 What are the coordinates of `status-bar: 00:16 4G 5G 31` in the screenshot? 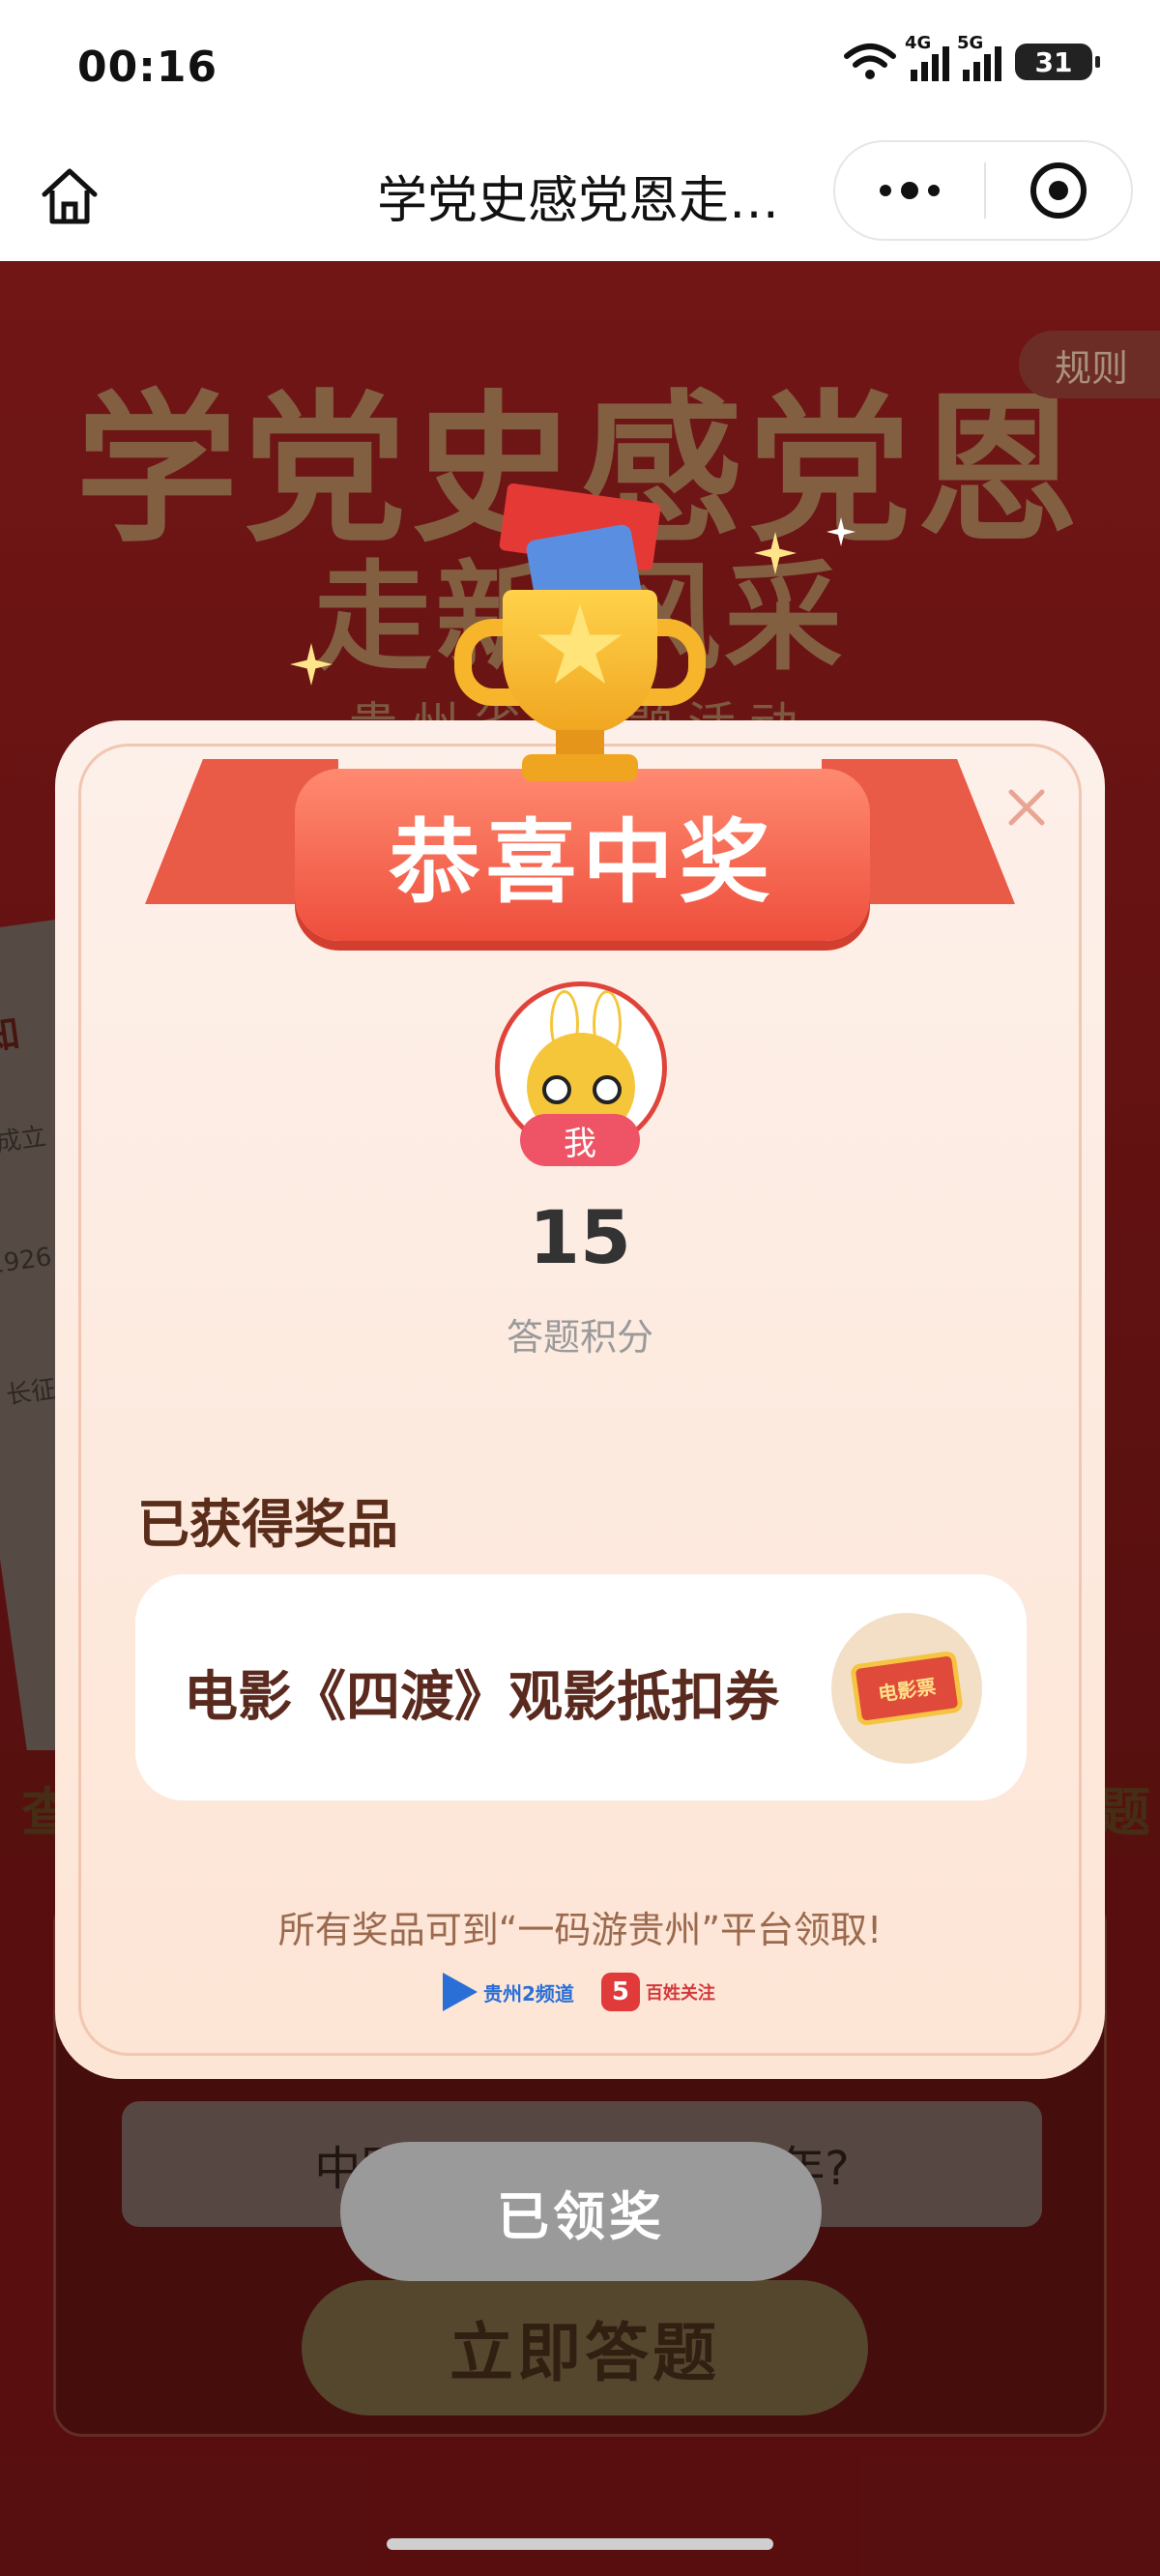 It's located at (580, 70).